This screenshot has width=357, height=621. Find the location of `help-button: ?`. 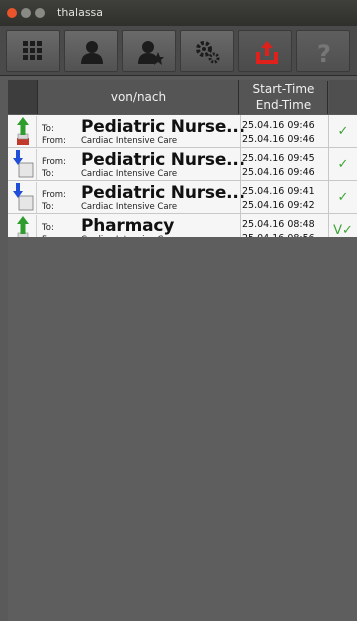

help-button: ? is located at coordinates (323, 51).